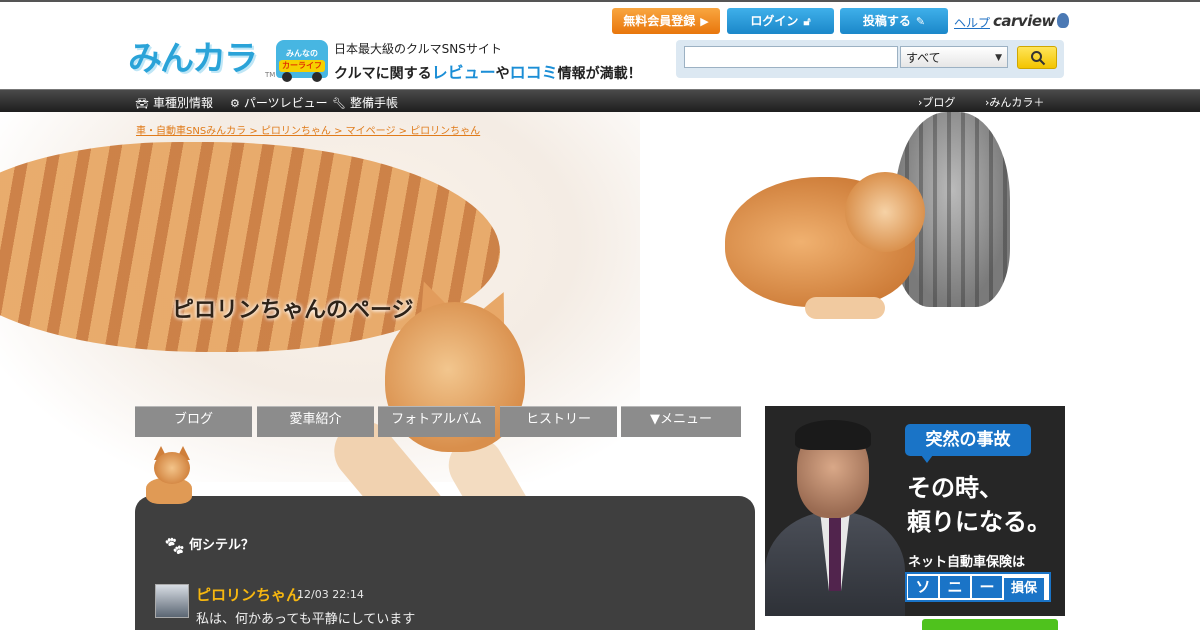 The height and width of the screenshot is (630, 1200). I want to click on ad-bubble: 突然の事故, so click(968, 440).